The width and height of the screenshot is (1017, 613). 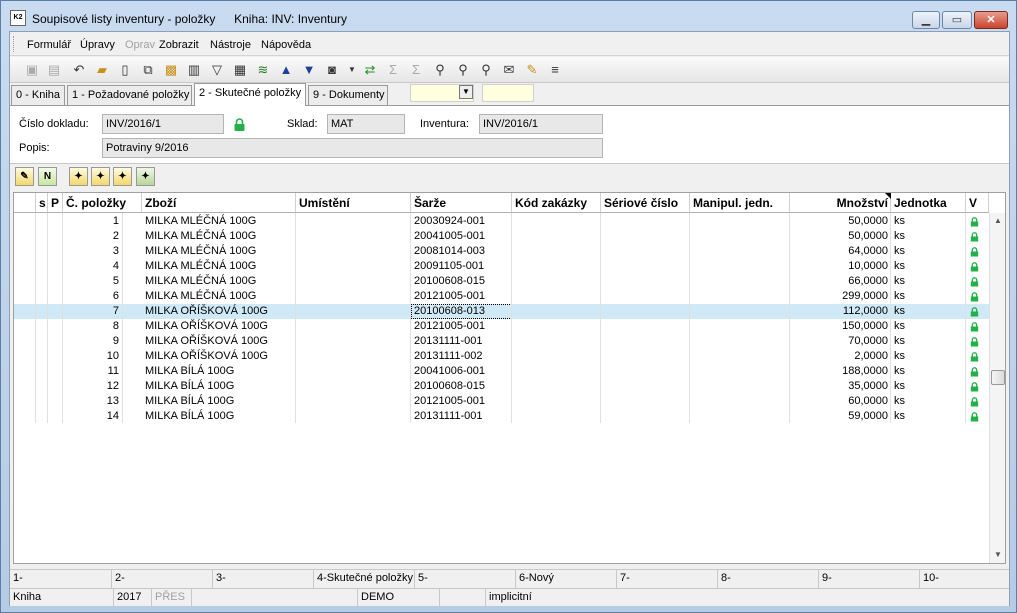 I want to click on menu-napoveda: Nápověda, so click(x=286, y=45).